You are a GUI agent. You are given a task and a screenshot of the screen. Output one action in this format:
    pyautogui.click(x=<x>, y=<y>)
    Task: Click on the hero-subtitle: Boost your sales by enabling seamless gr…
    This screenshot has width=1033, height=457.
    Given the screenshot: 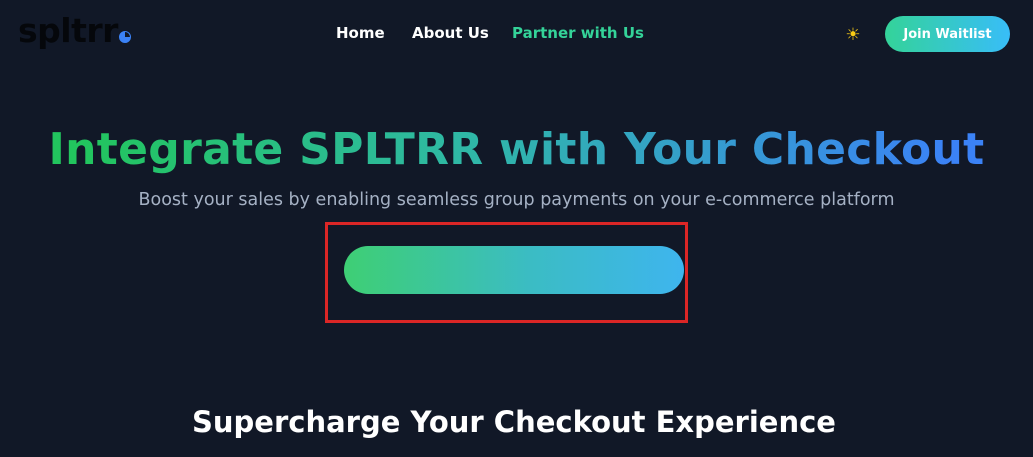 What is the action you would take?
    pyautogui.click(x=516, y=200)
    